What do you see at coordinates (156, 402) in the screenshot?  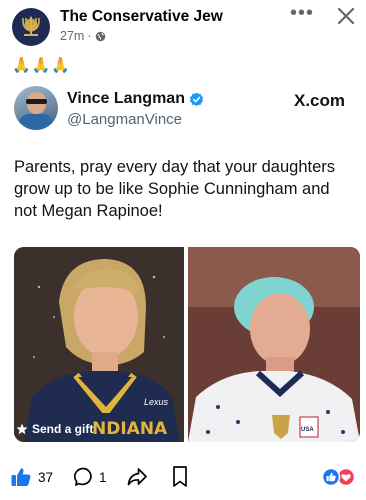 I see `jersey-sponsor: Lexus` at bounding box center [156, 402].